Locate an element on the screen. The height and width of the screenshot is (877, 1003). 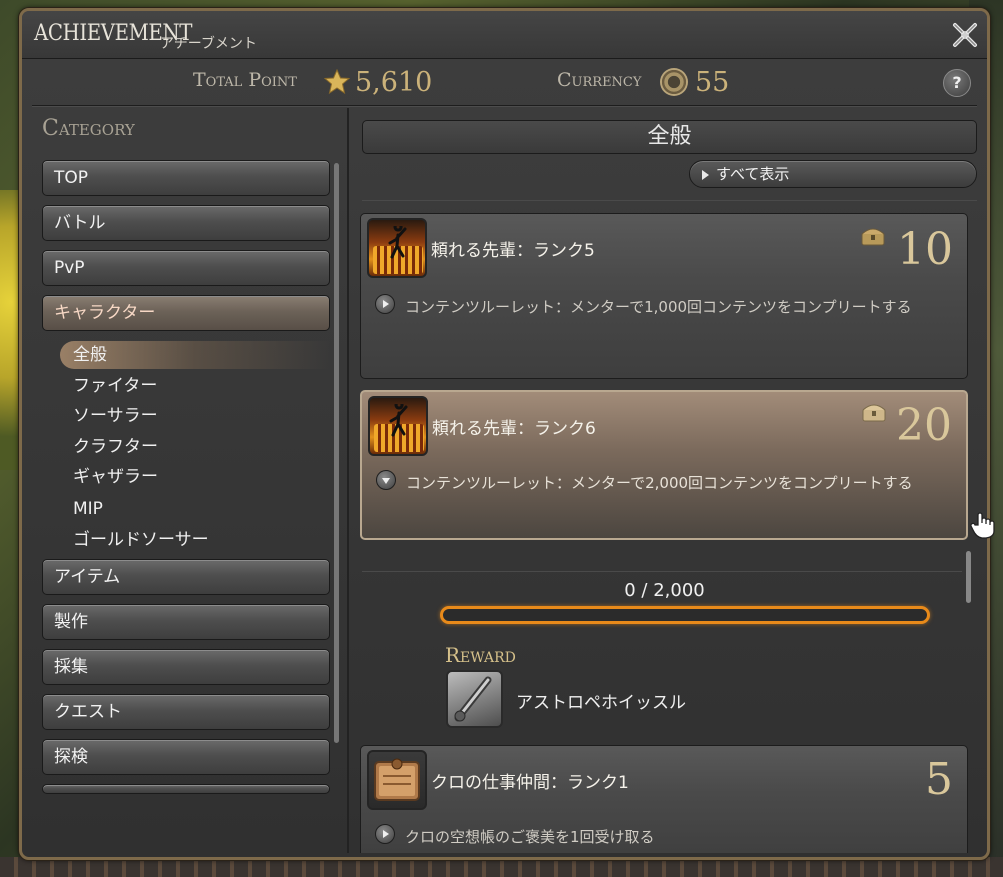
category-pvp: PvP is located at coordinates (186, 268).